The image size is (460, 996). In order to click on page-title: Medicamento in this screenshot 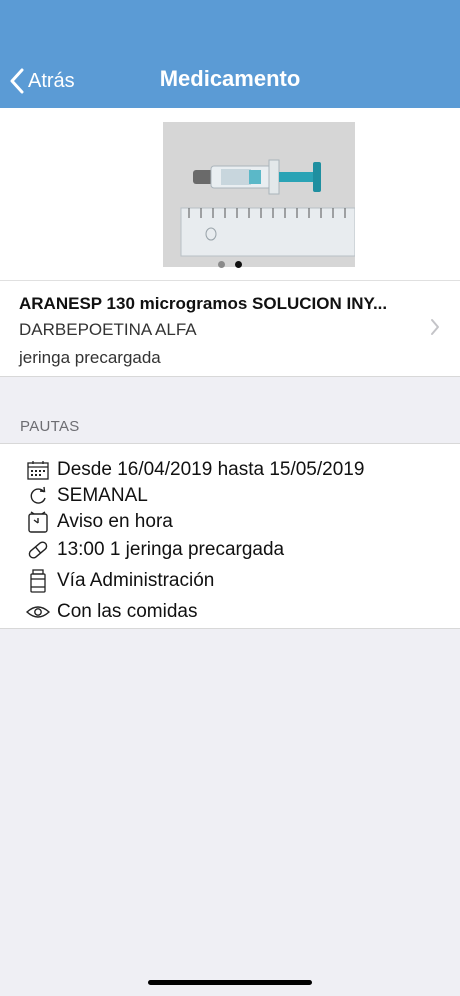, I will do `click(230, 78)`.